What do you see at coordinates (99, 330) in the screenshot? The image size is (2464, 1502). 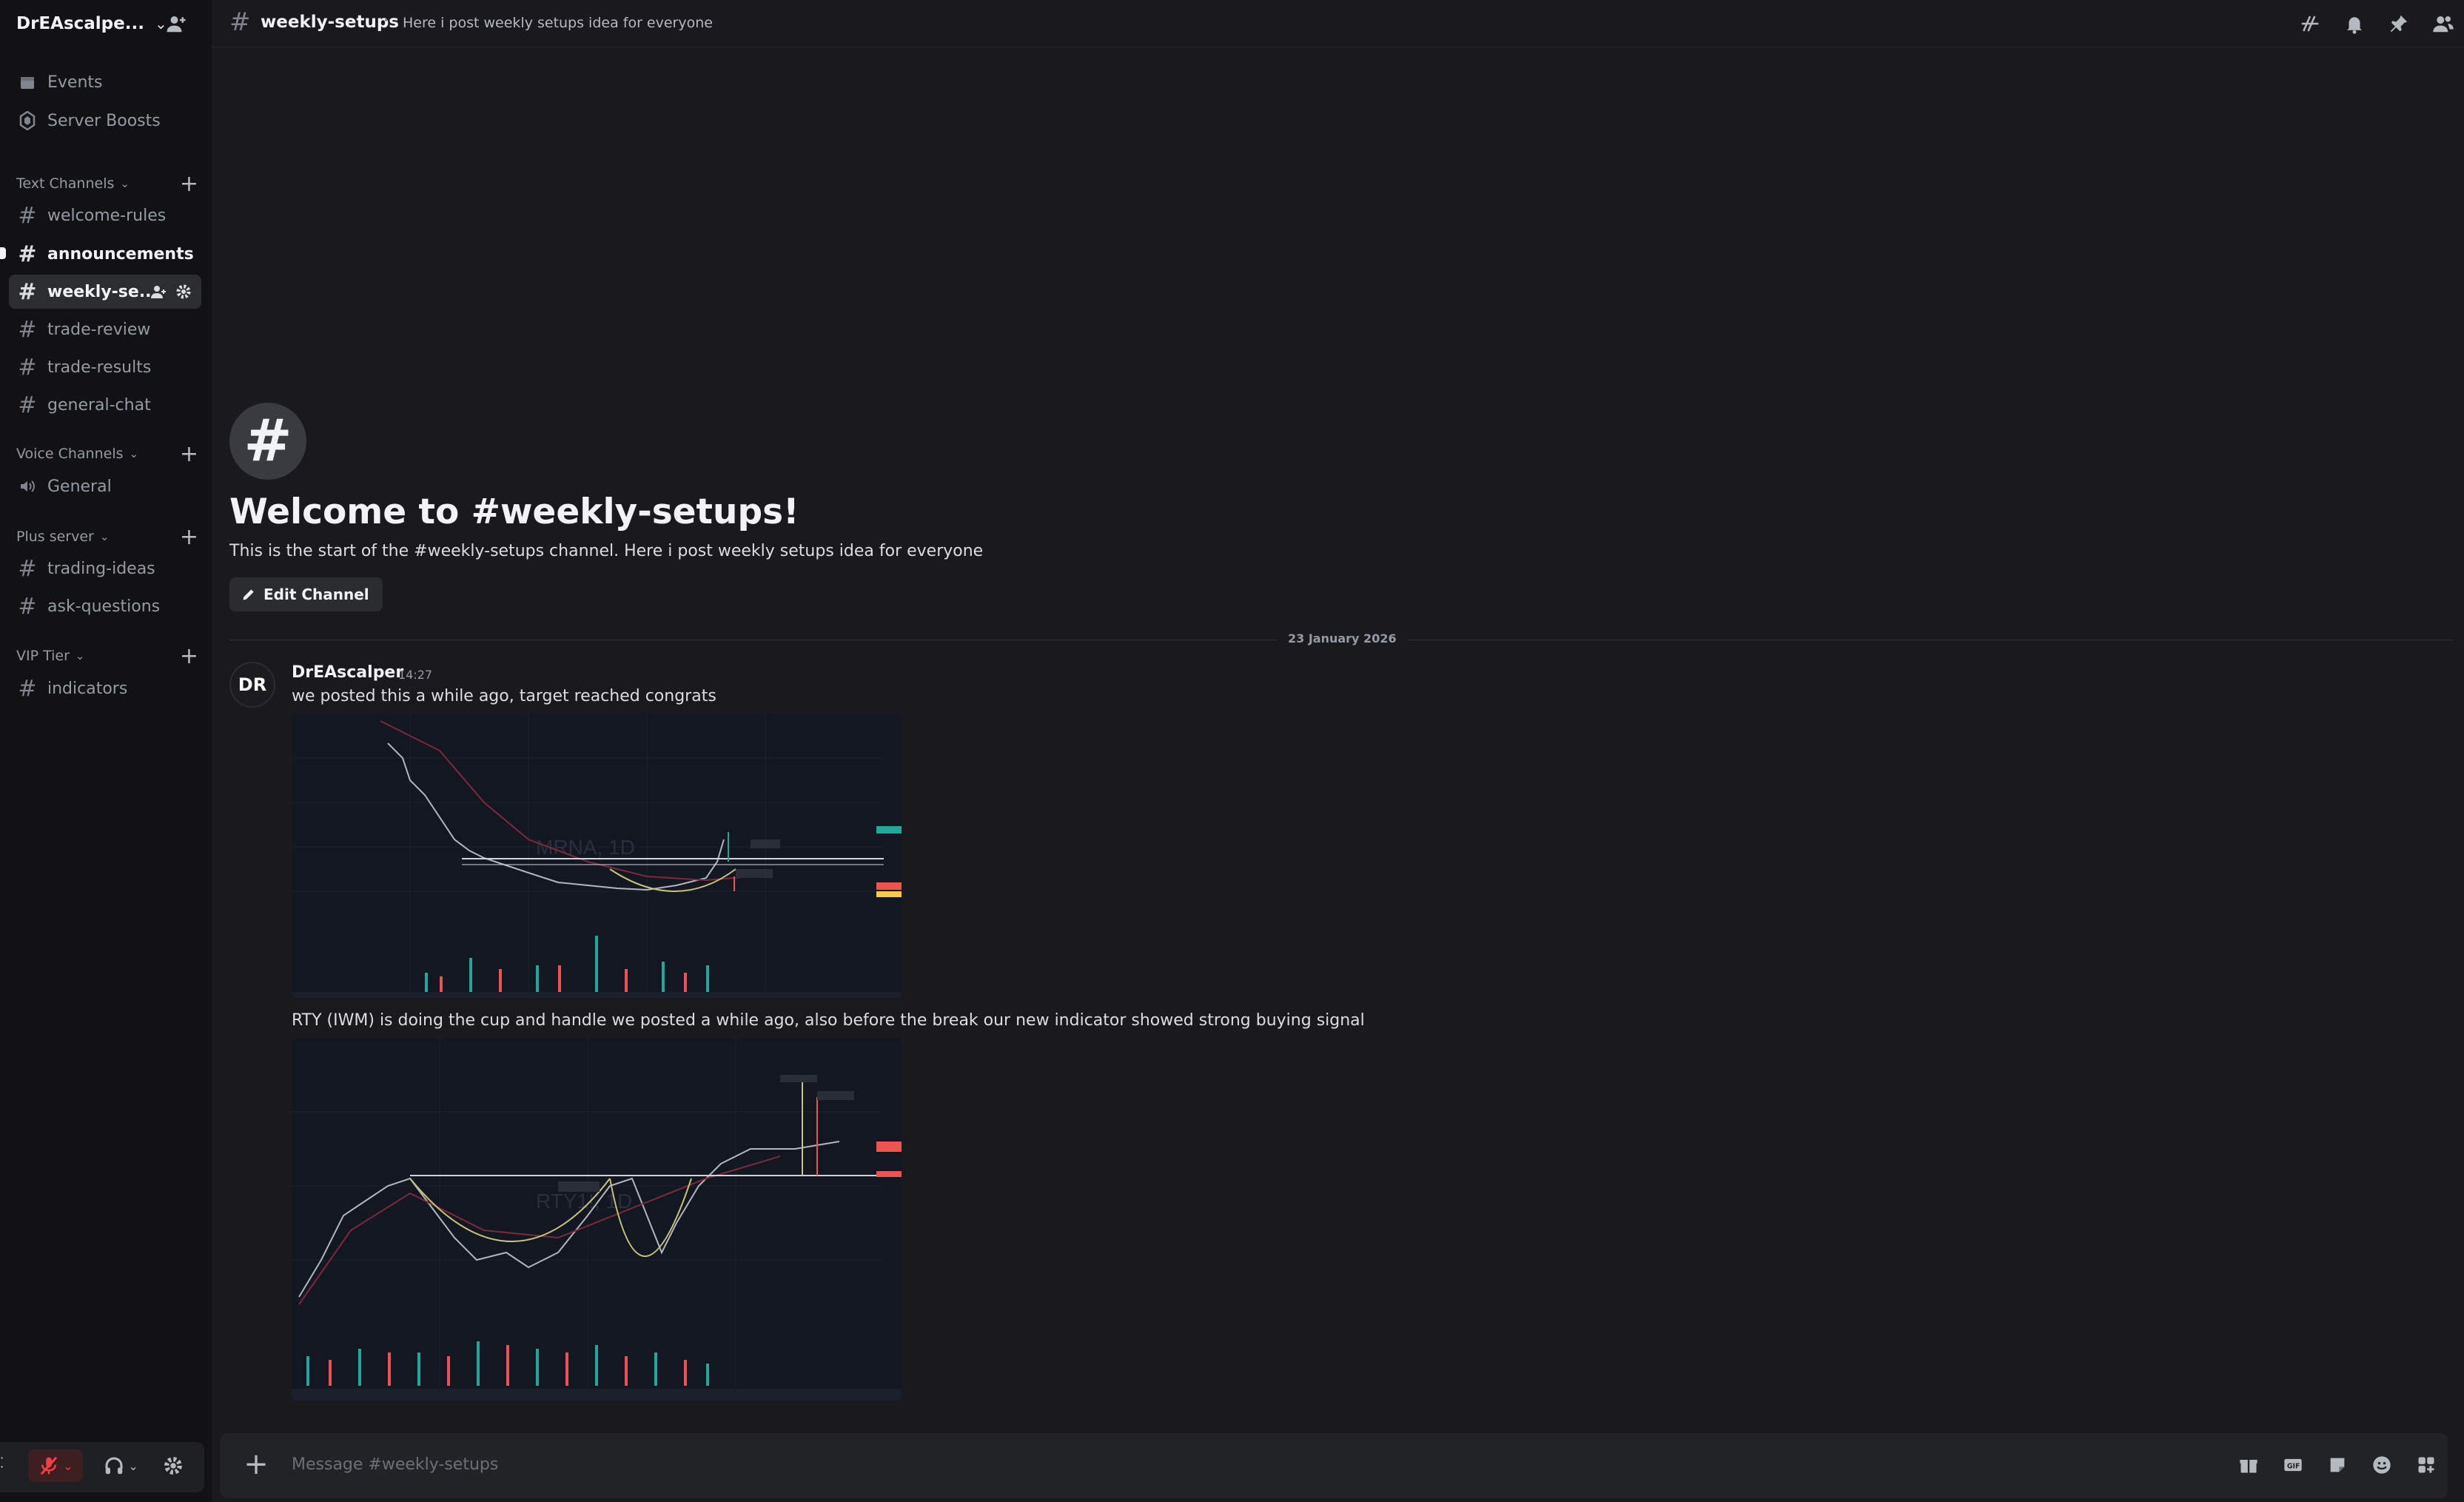 I see `sidebar-item-label: trade-review` at bounding box center [99, 330].